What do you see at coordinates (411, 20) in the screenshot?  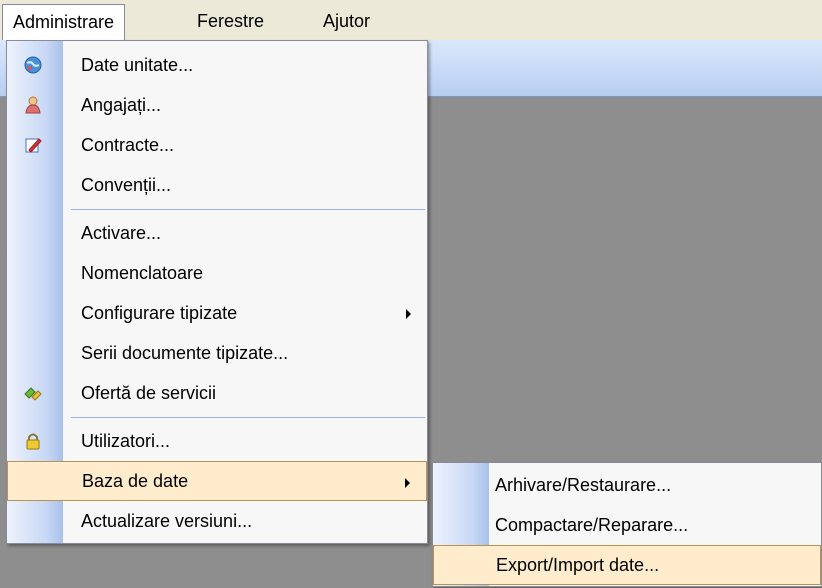 I see `menu-bar: Administrare Ferestre Ajutor` at bounding box center [411, 20].